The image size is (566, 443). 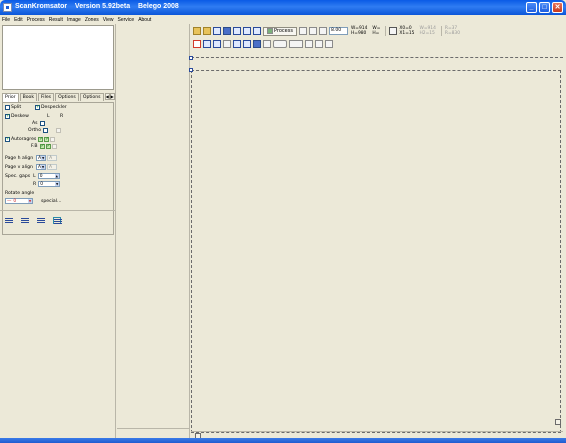 I want to click on menu-result: Result, so click(x=56, y=20).